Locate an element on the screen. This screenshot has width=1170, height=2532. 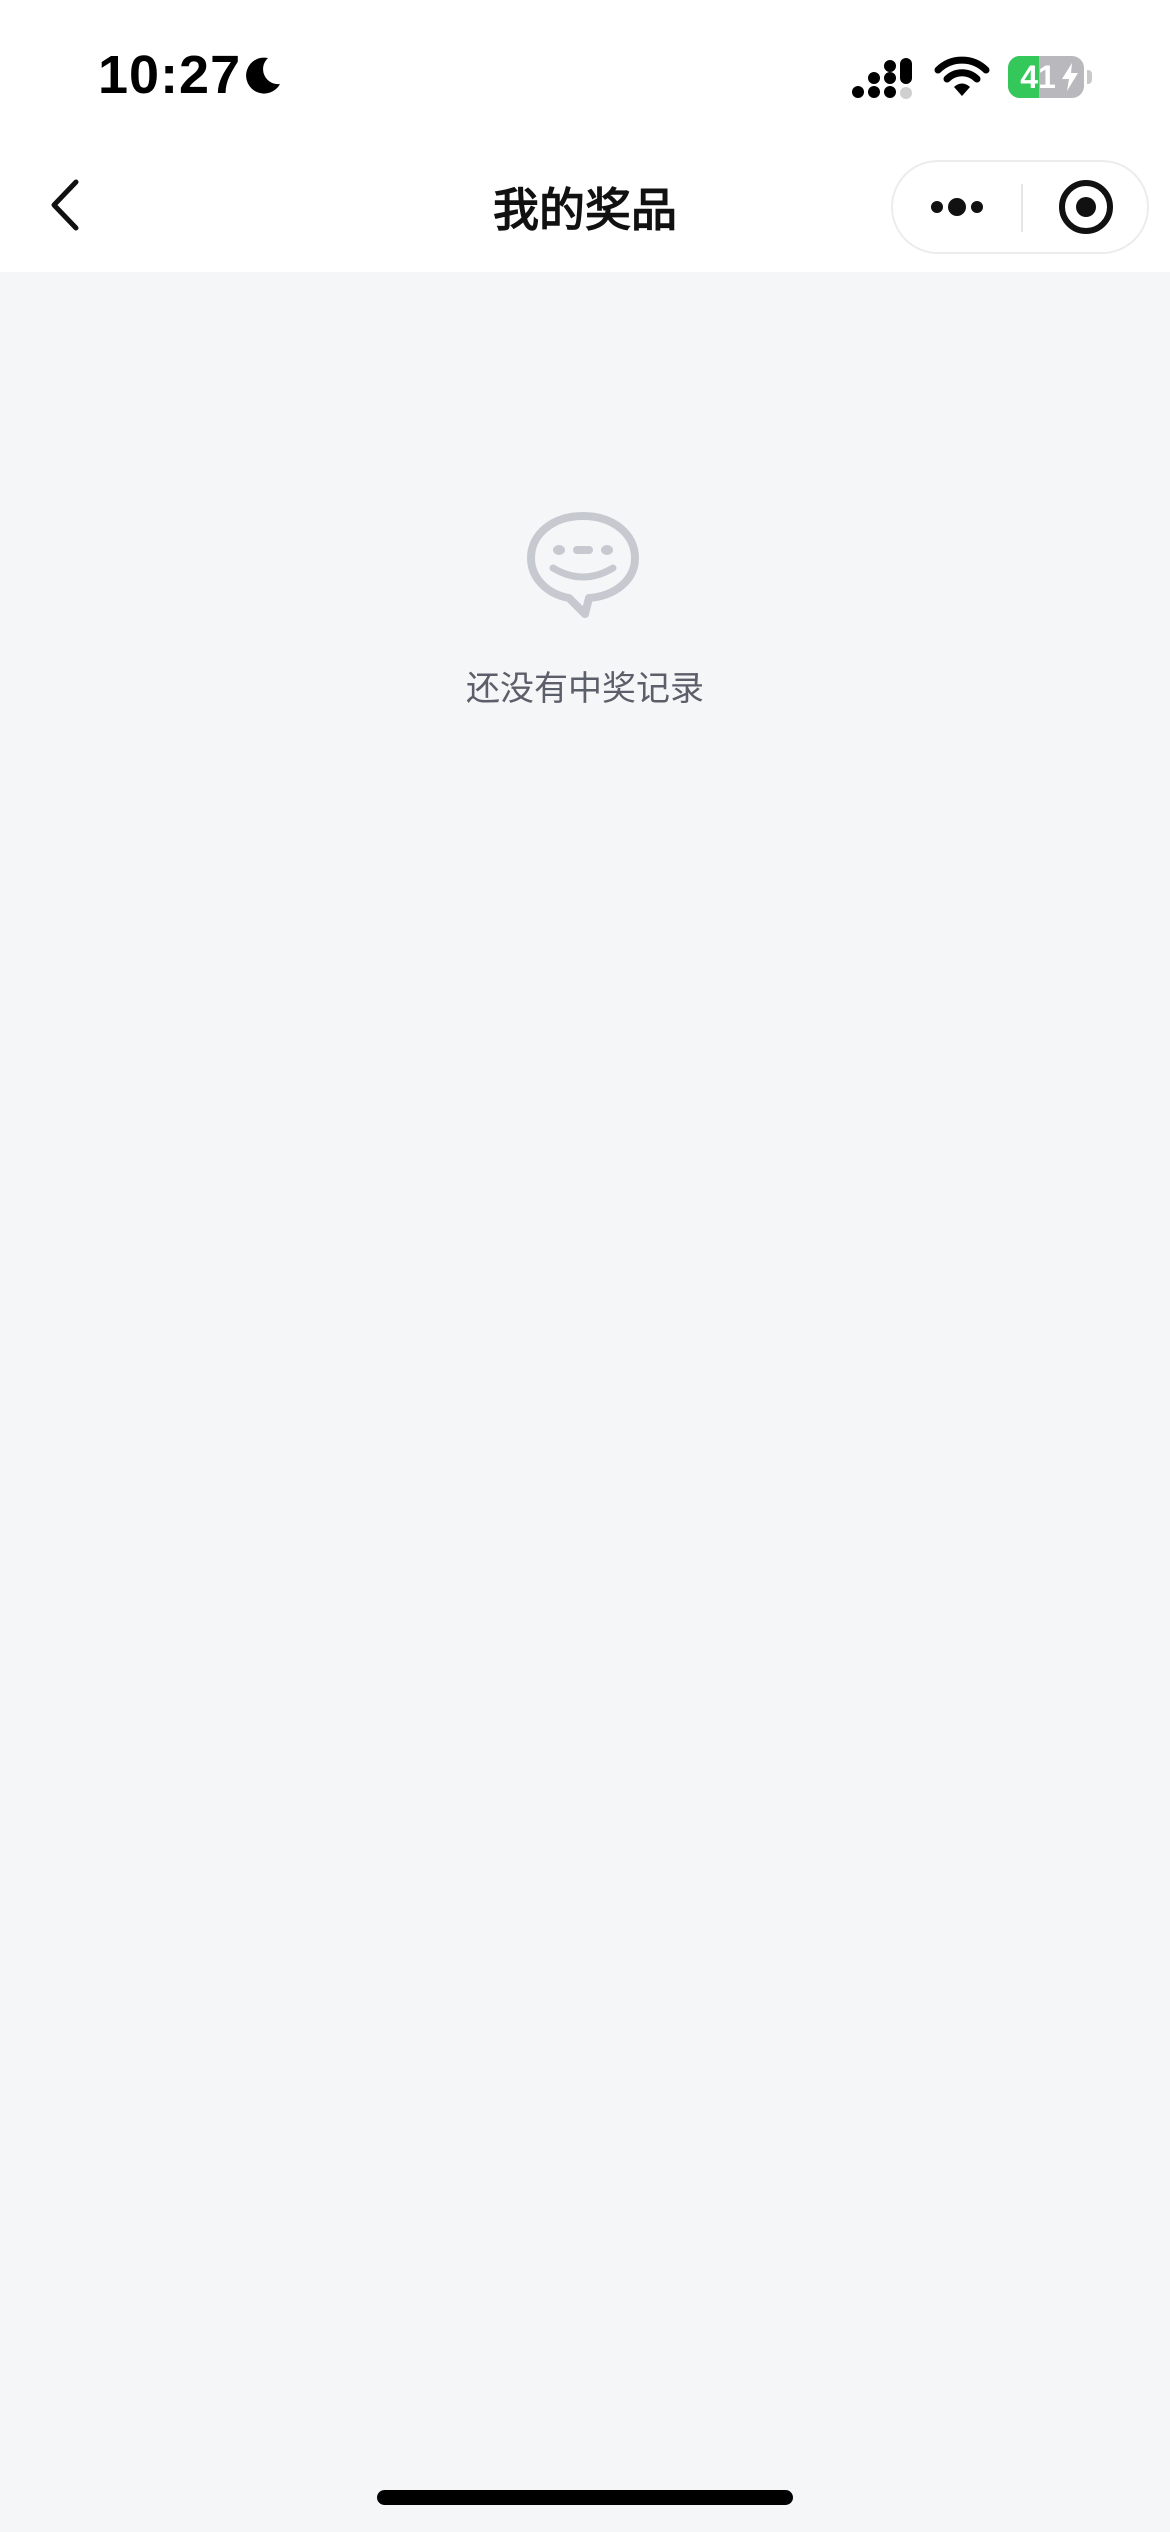
smiley-chat-bubble-icon is located at coordinates (583, 565).